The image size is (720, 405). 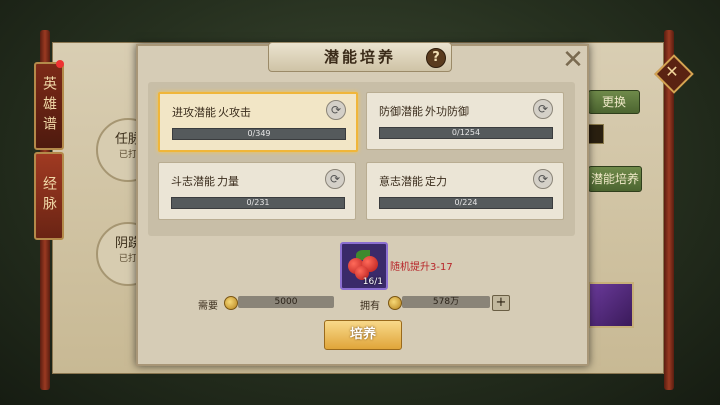 I want to click on add-button: +, so click(x=501, y=303).